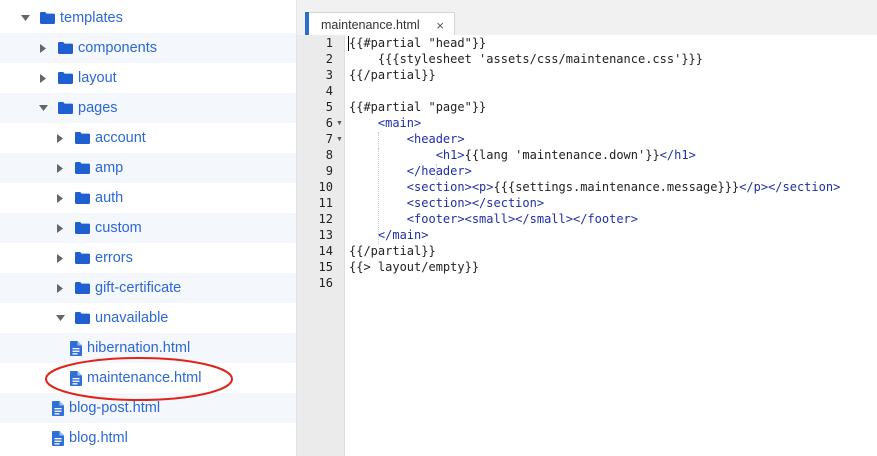  I want to click on code-line: {{#partial "page"}}, so click(418, 107).